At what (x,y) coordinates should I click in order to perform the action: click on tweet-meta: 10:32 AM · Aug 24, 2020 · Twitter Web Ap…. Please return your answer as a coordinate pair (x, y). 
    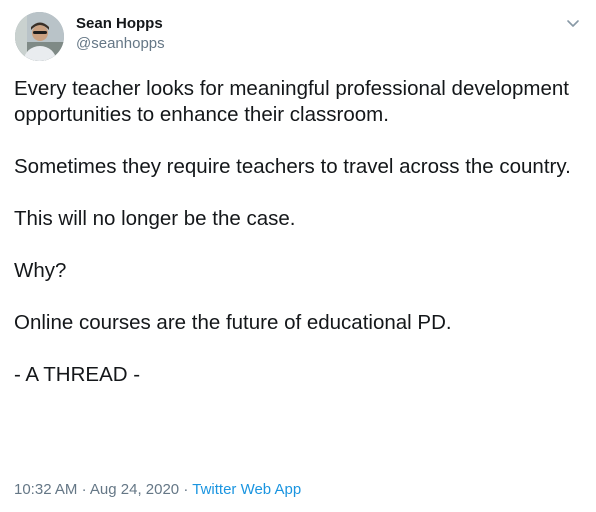
    Looking at the image, I should click on (157, 490).